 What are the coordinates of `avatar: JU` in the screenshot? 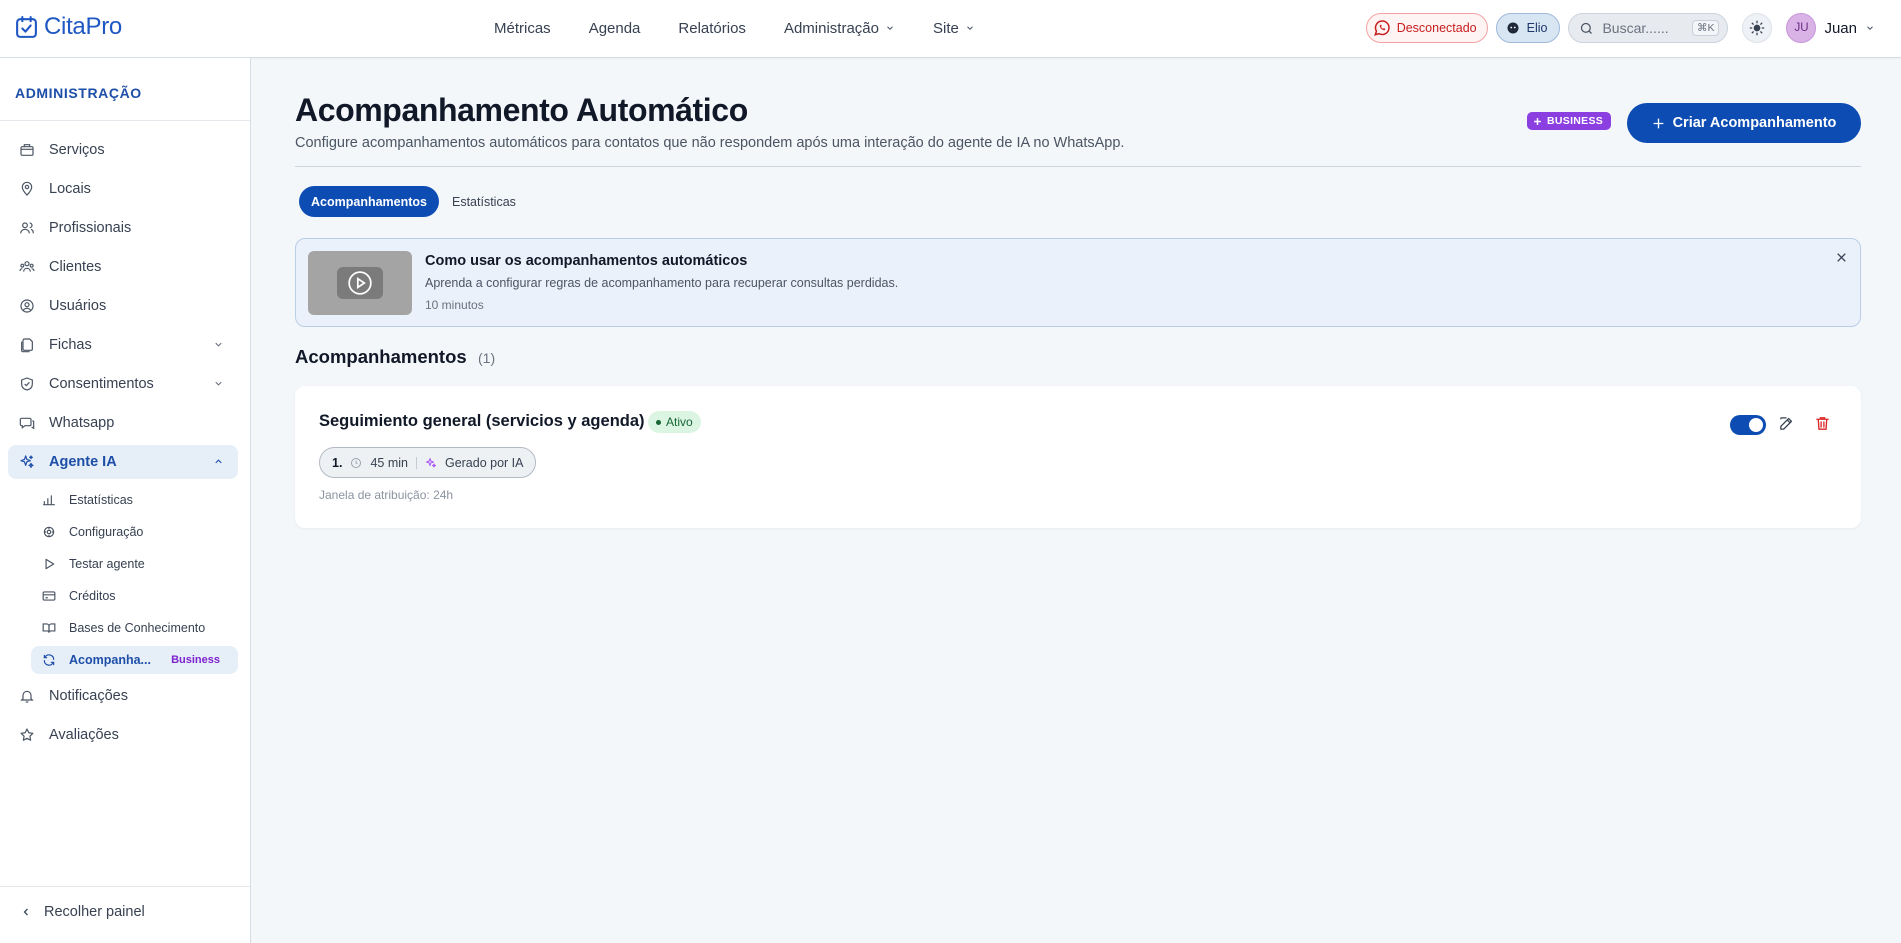 It's located at (1801, 28).